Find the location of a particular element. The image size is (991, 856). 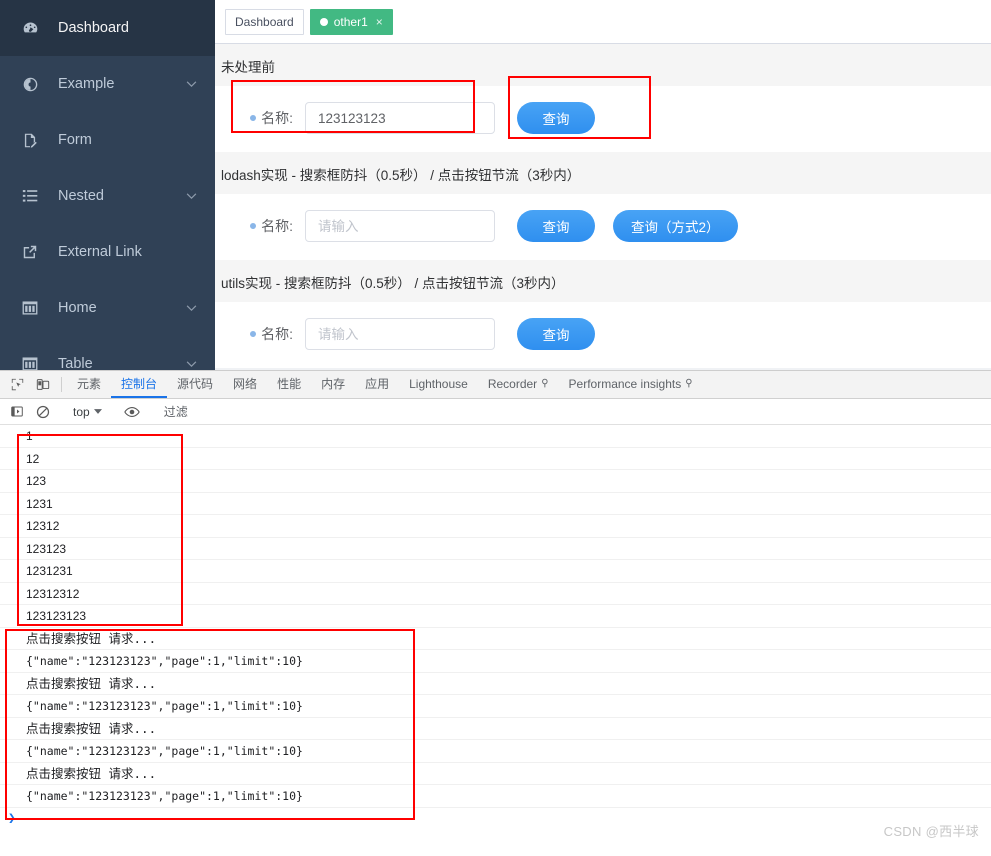

table-icon is located at coordinates (30, 362).